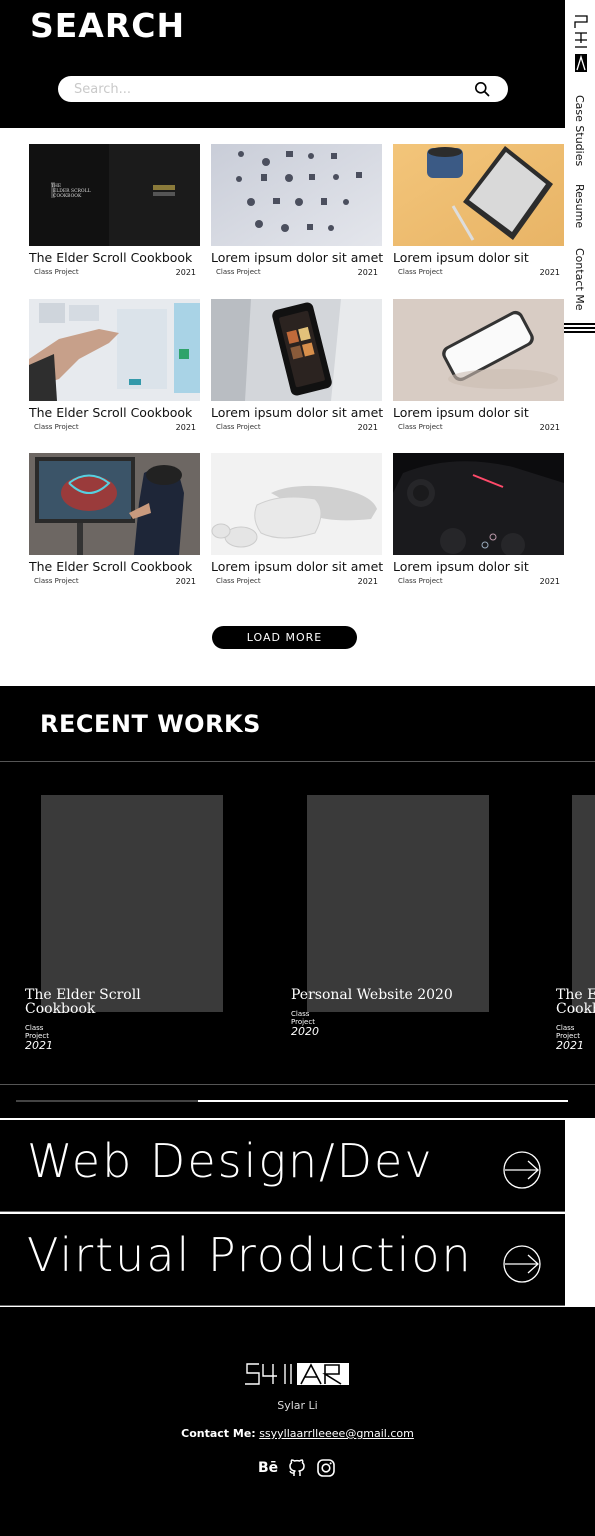  What do you see at coordinates (326, 1468) in the screenshot?
I see `instagram-icon` at bounding box center [326, 1468].